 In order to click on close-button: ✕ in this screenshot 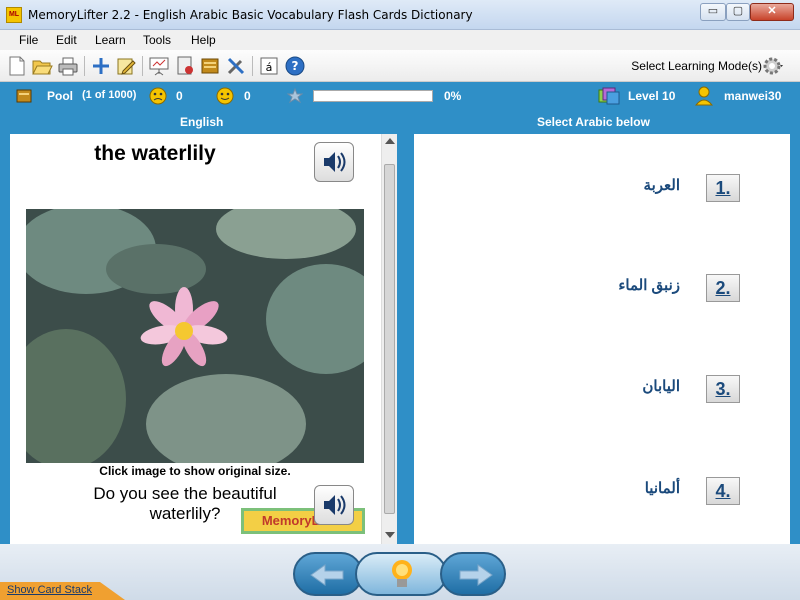, I will do `click(772, 12)`.